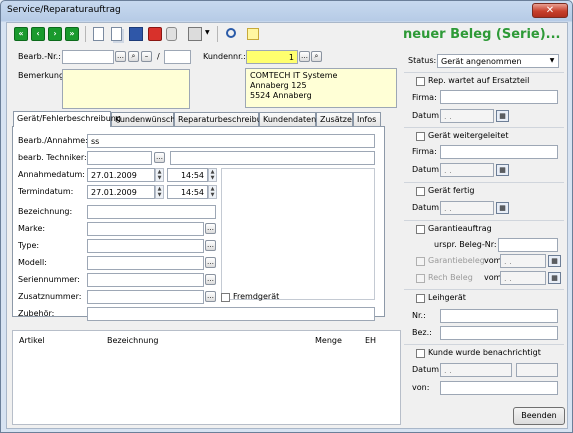 The width and height of the screenshot is (573, 433). I want to click on new-document-icon, so click(98, 34).